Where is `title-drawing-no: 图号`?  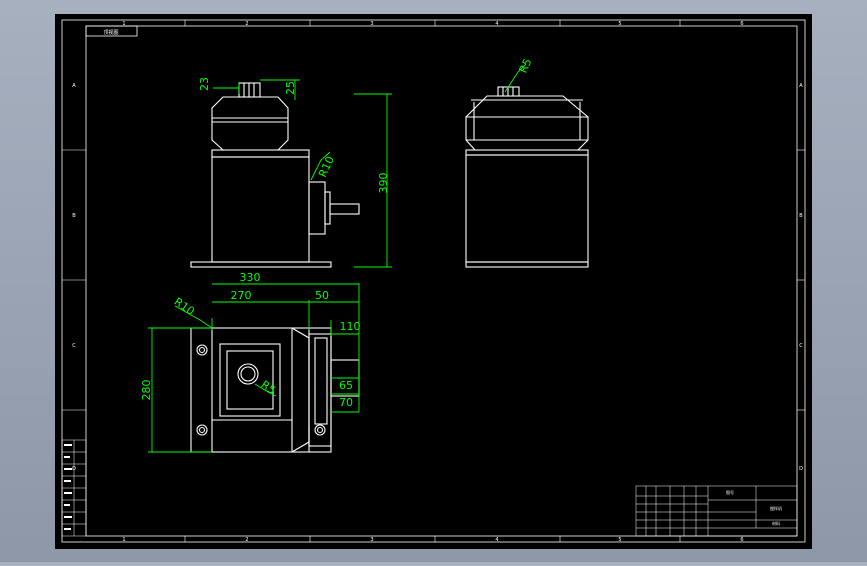
title-drawing-no: 图号 is located at coordinates (730, 492).